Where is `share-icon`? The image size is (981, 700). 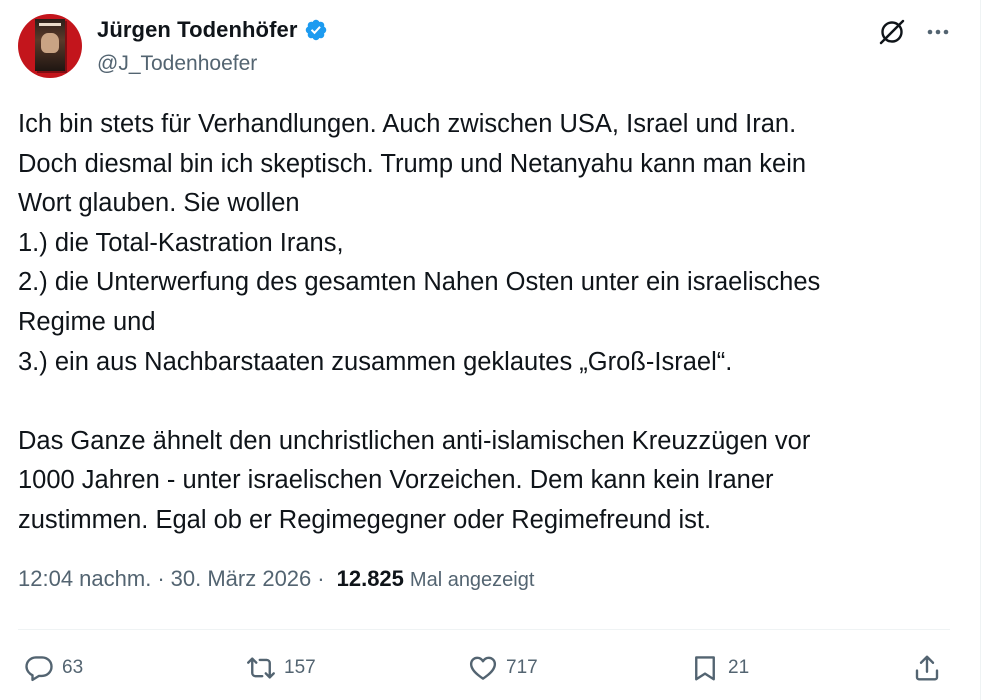
share-icon is located at coordinates (927, 668).